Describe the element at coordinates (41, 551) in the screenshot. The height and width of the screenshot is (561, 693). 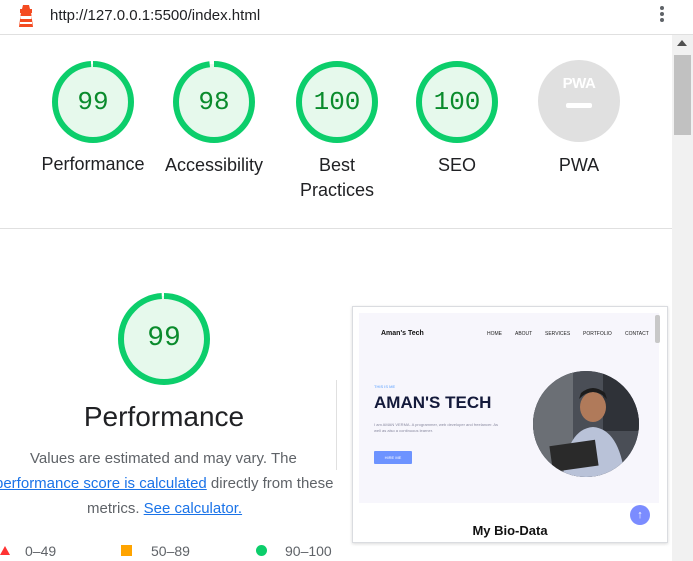
I see `legend-fail-range: 0–49` at that location.